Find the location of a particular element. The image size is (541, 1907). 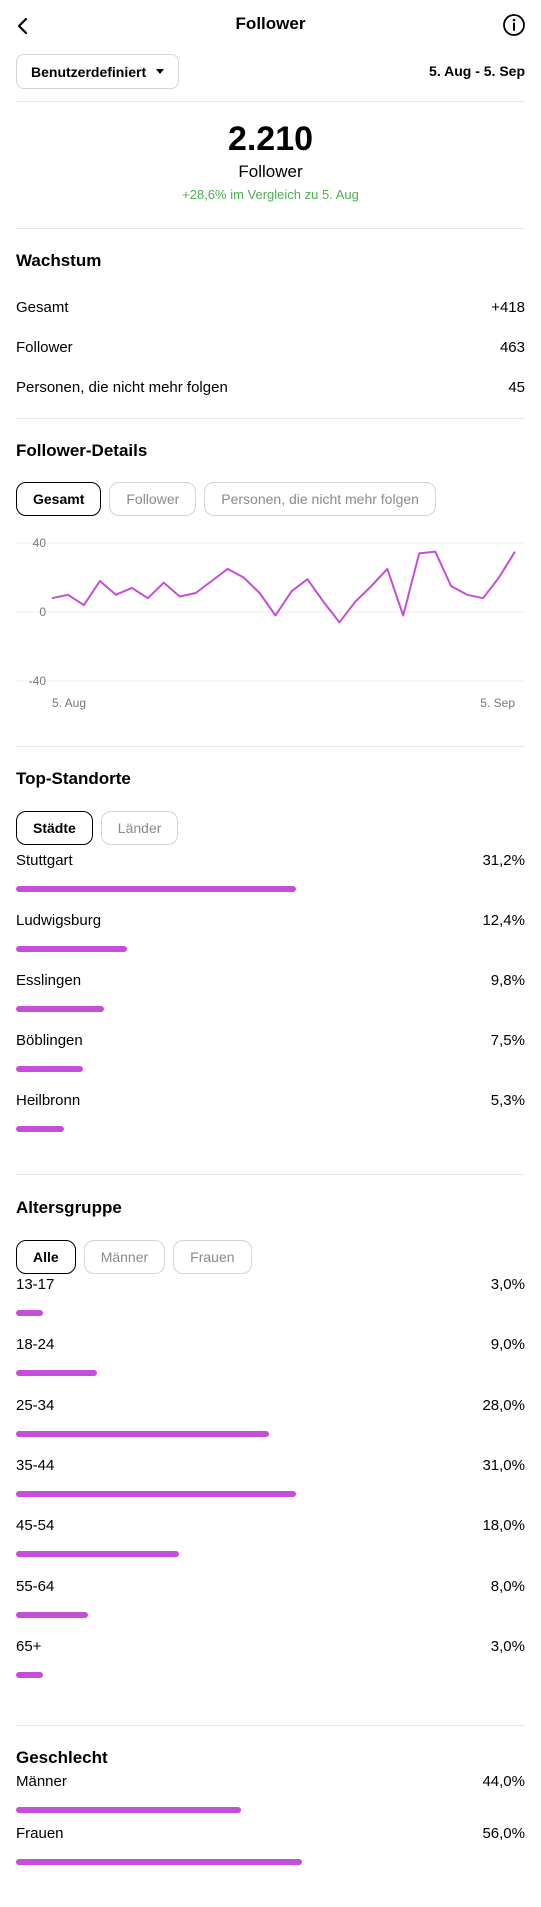

bar-percent: 18,0% is located at coordinates (503, 1526).